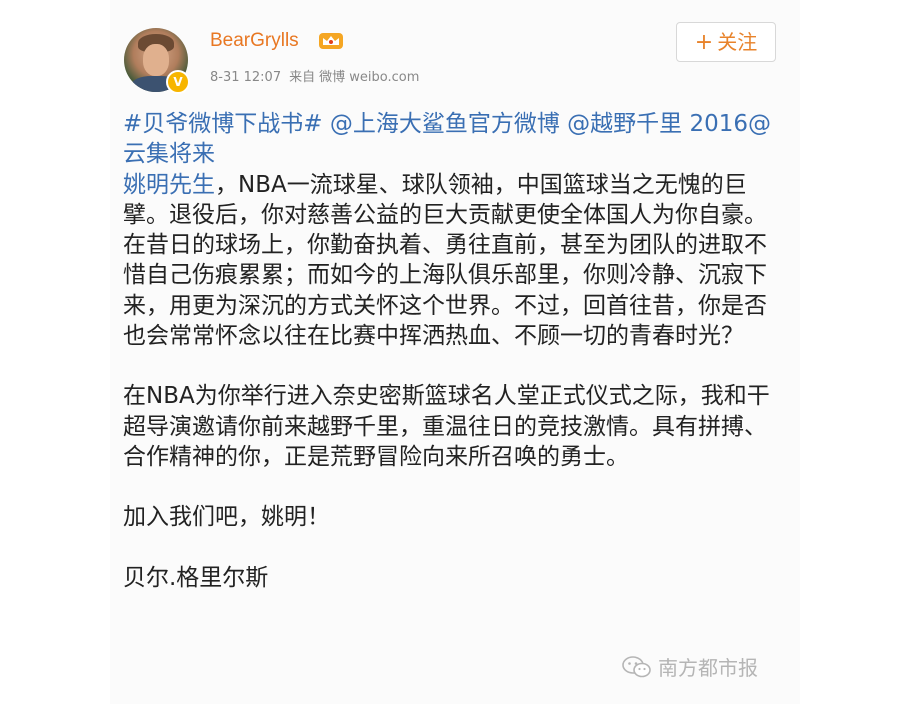  I want to click on post-meta: 8-31 12:07 来自 微博 weibo.com, so click(318, 75).